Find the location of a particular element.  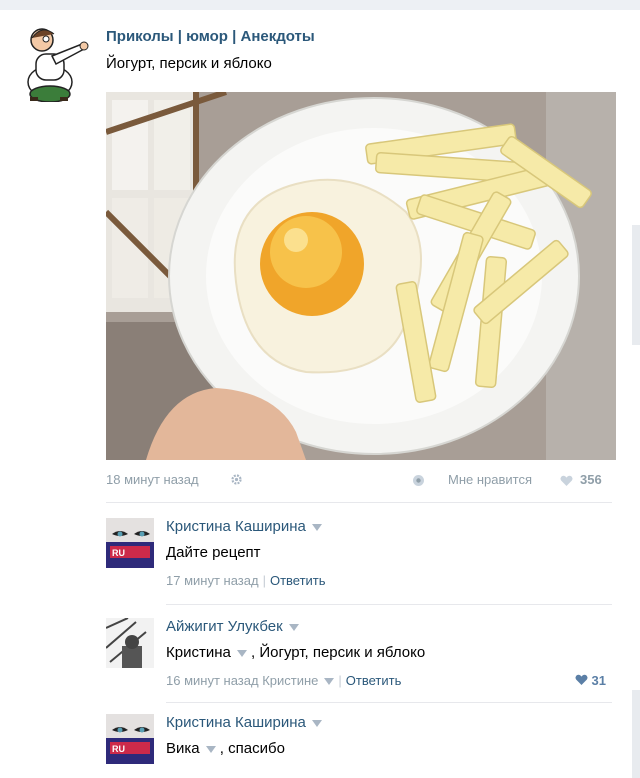

like-button-label: Мне нравится is located at coordinates (490, 479).